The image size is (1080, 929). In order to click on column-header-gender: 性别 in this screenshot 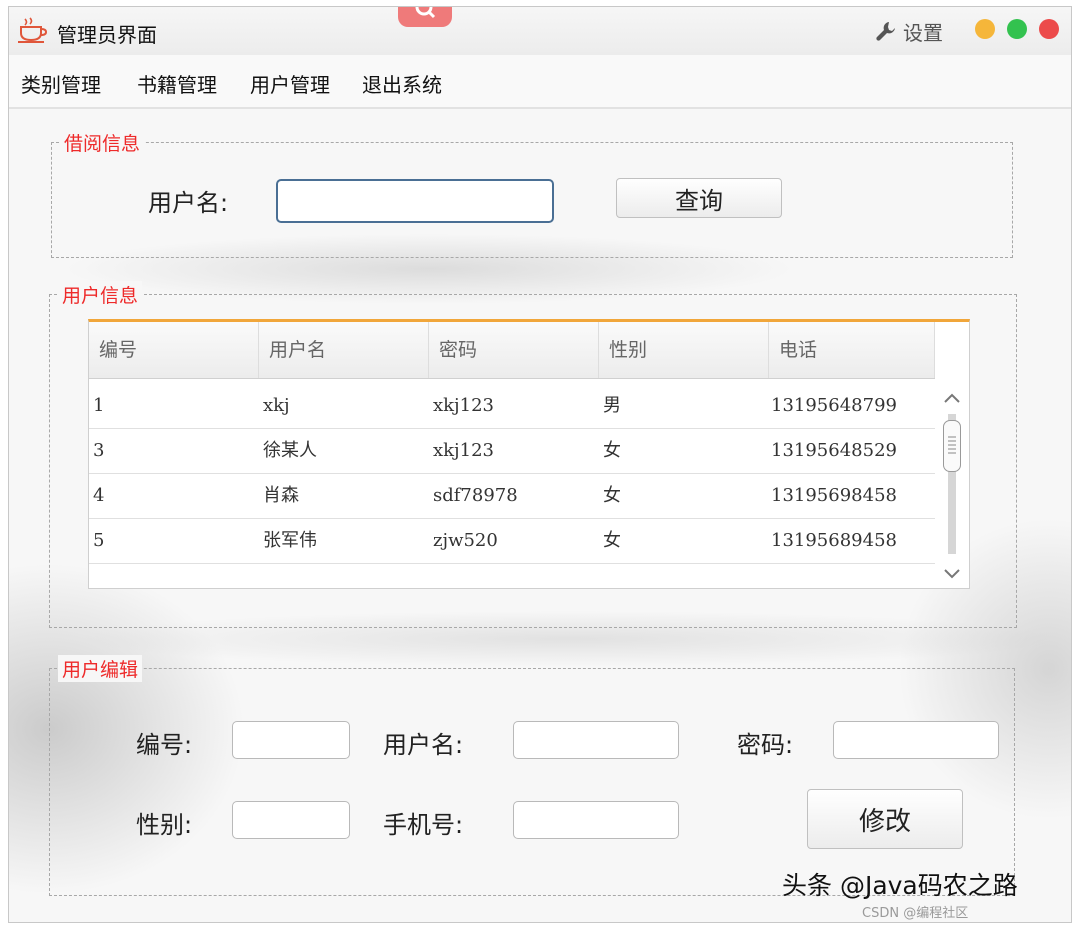, I will do `click(684, 350)`.